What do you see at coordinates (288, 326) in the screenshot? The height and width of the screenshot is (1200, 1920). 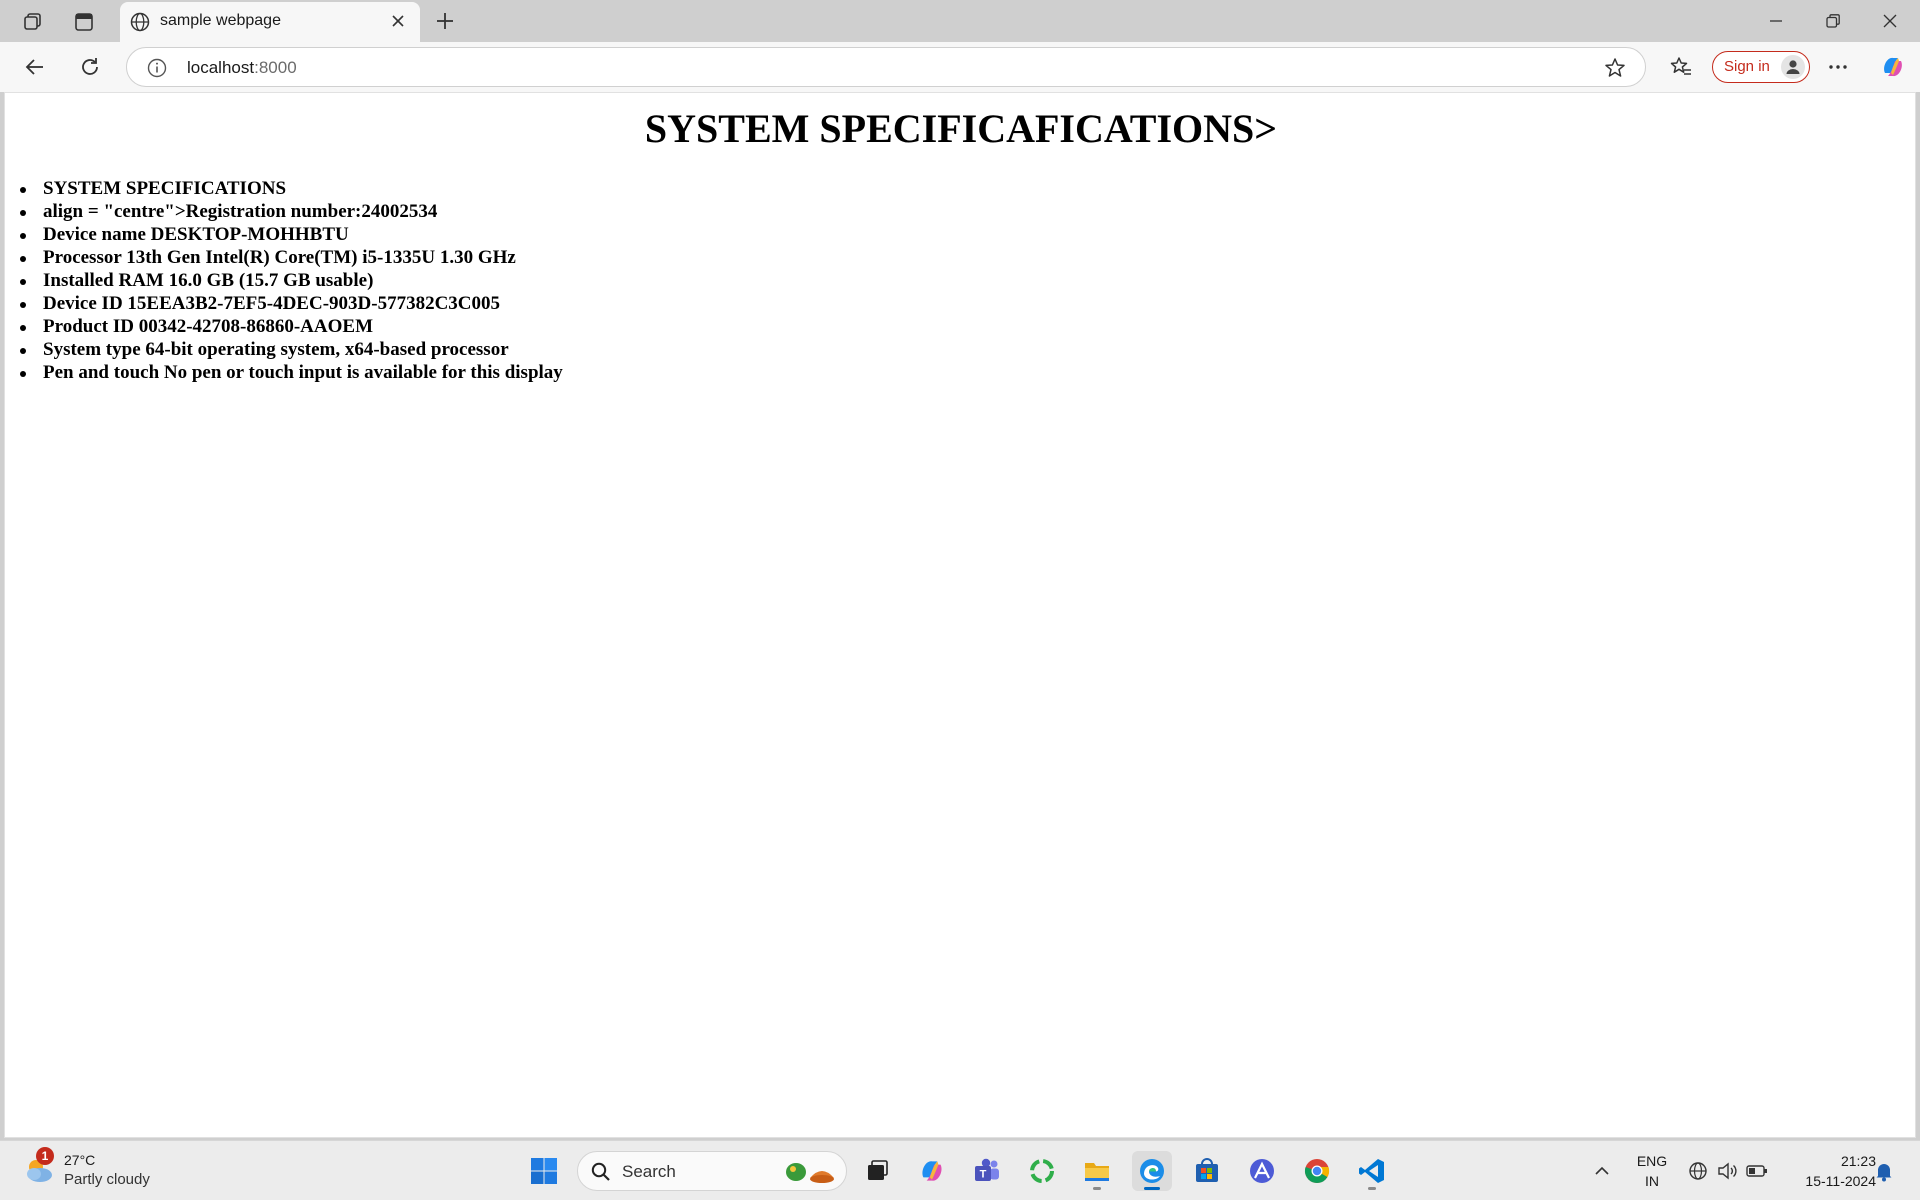 I see `list-item: Product ID 00342-42708-86860-AAOEM` at bounding box center [288, 326].